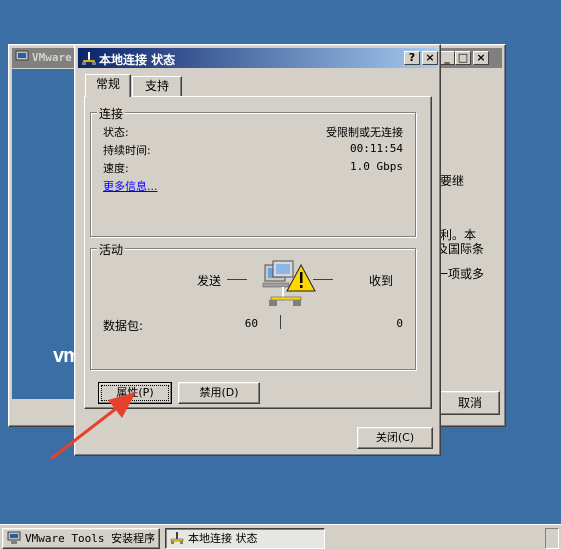  I want to click on activity-groupbox: 活动 发送 收到 数据包: 60 0, so click(253, 305).